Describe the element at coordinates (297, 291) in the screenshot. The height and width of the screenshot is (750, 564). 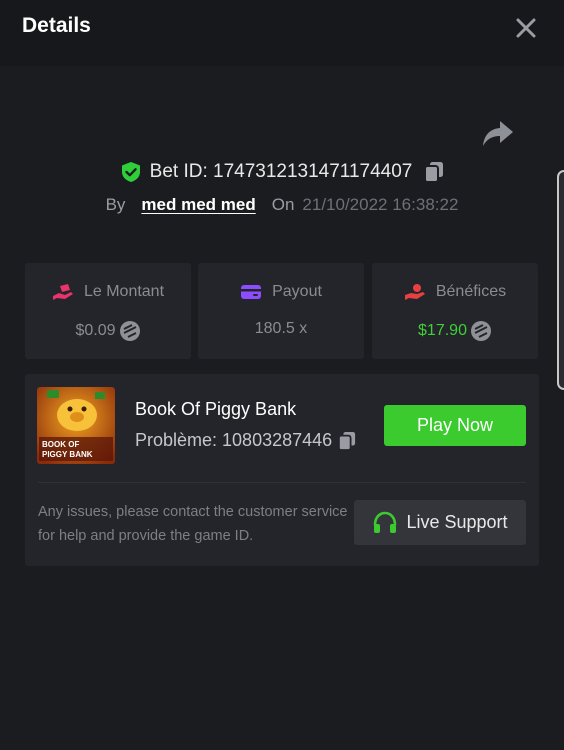
I see `stat-label: Payout` at that location.